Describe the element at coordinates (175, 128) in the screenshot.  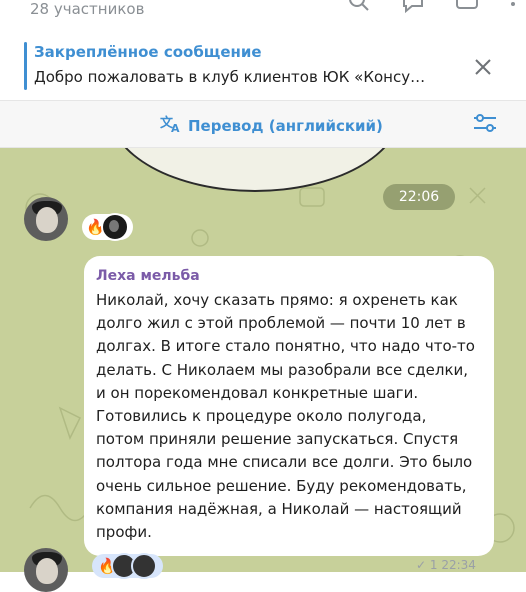
I see `svg-text: A` at that location.